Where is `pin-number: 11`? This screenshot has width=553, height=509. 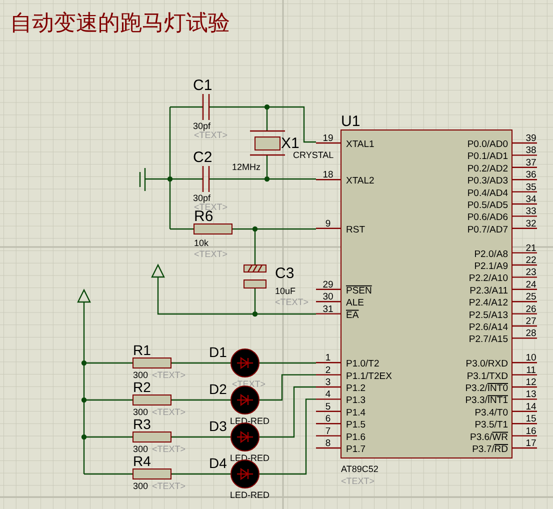 pin-number: 11 is located at coordinates (531, 370).